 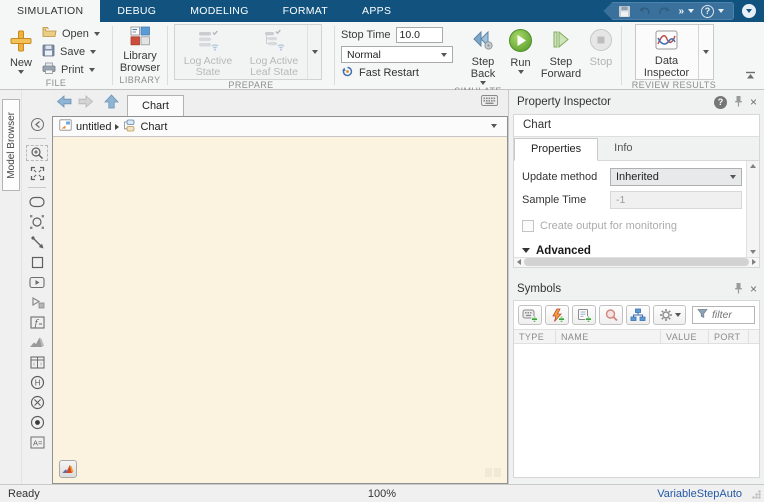 I want to click on open-dropdown-icon, so click(x=96, y=33).